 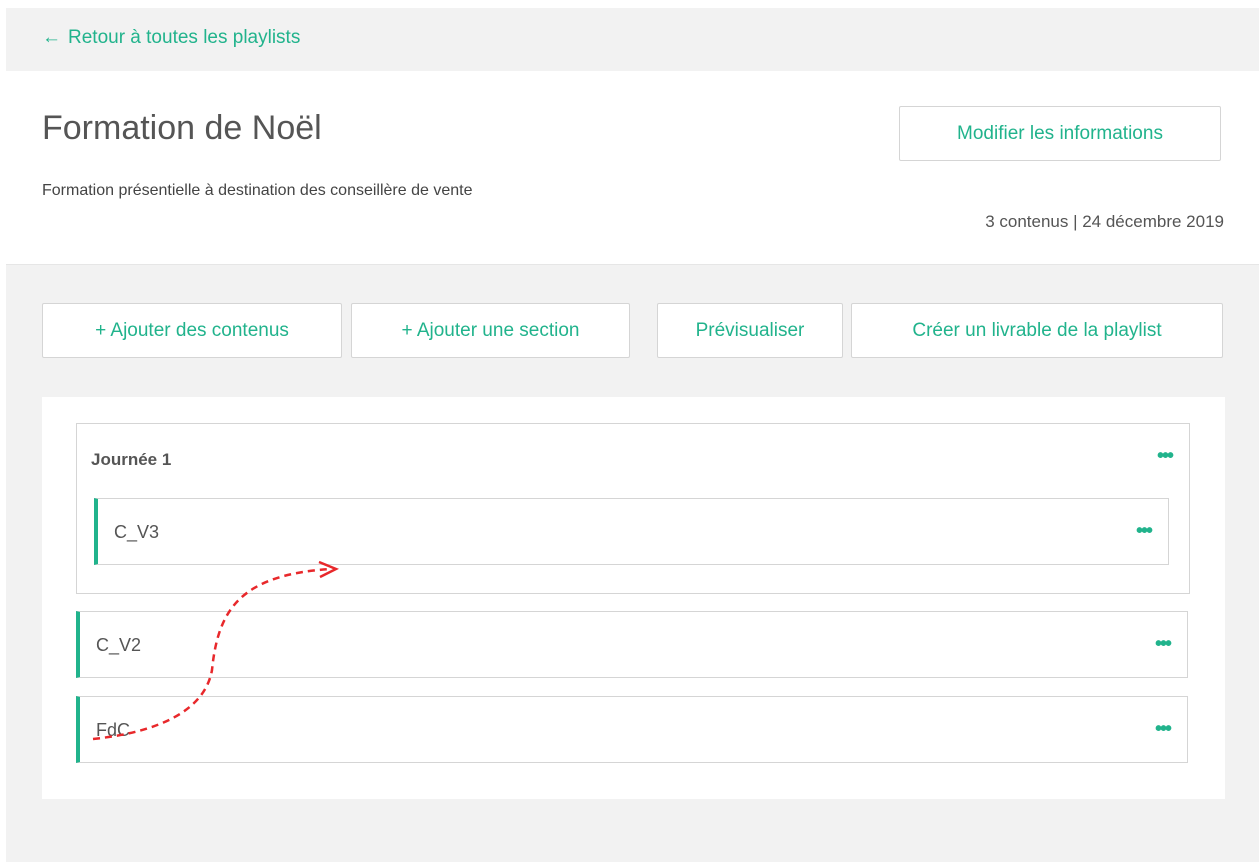 I want to click on add-section-button: + Ajouter une section, so click(x=490, y=330).